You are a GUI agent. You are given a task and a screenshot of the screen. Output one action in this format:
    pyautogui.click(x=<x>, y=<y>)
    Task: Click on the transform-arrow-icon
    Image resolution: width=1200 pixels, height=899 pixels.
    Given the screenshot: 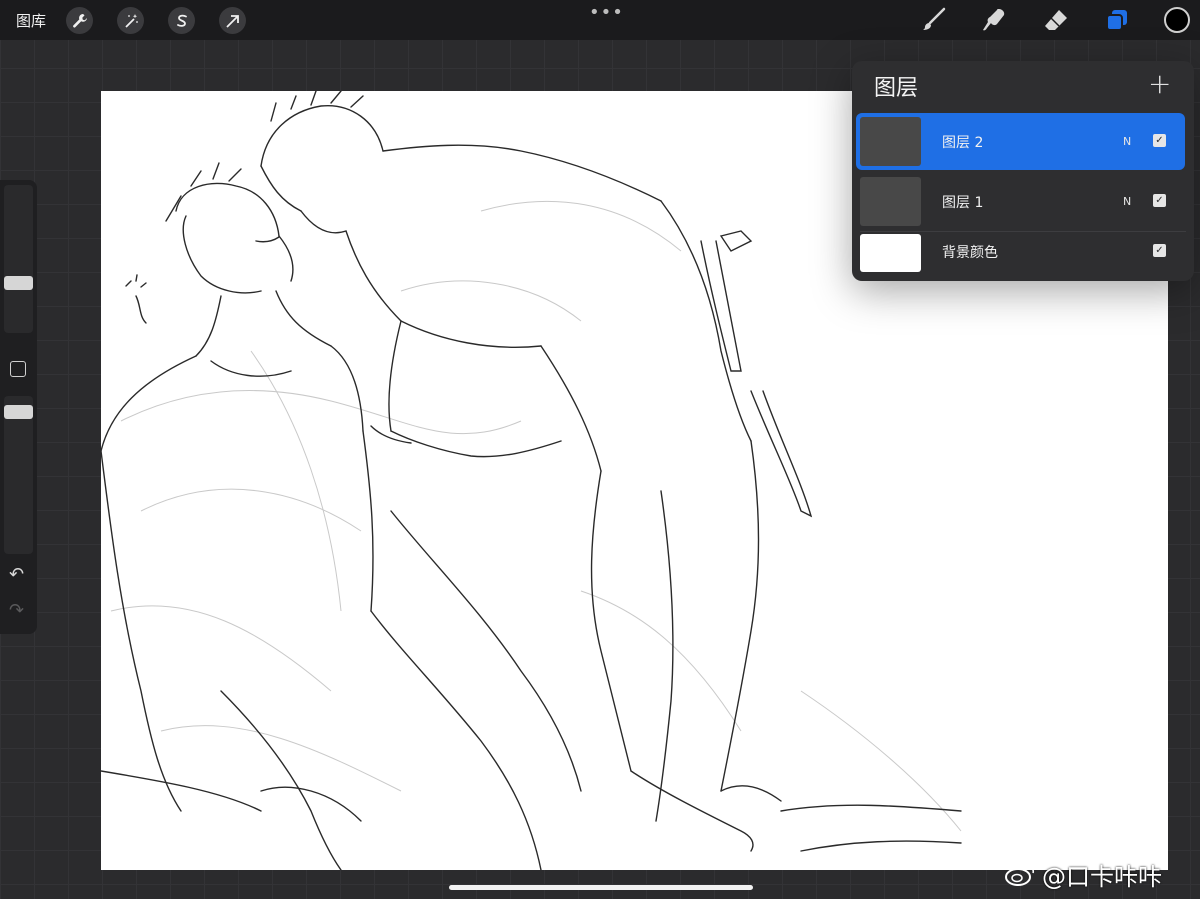 What is the action you would take?
    pyautogui.click(x=232, y=20)
    